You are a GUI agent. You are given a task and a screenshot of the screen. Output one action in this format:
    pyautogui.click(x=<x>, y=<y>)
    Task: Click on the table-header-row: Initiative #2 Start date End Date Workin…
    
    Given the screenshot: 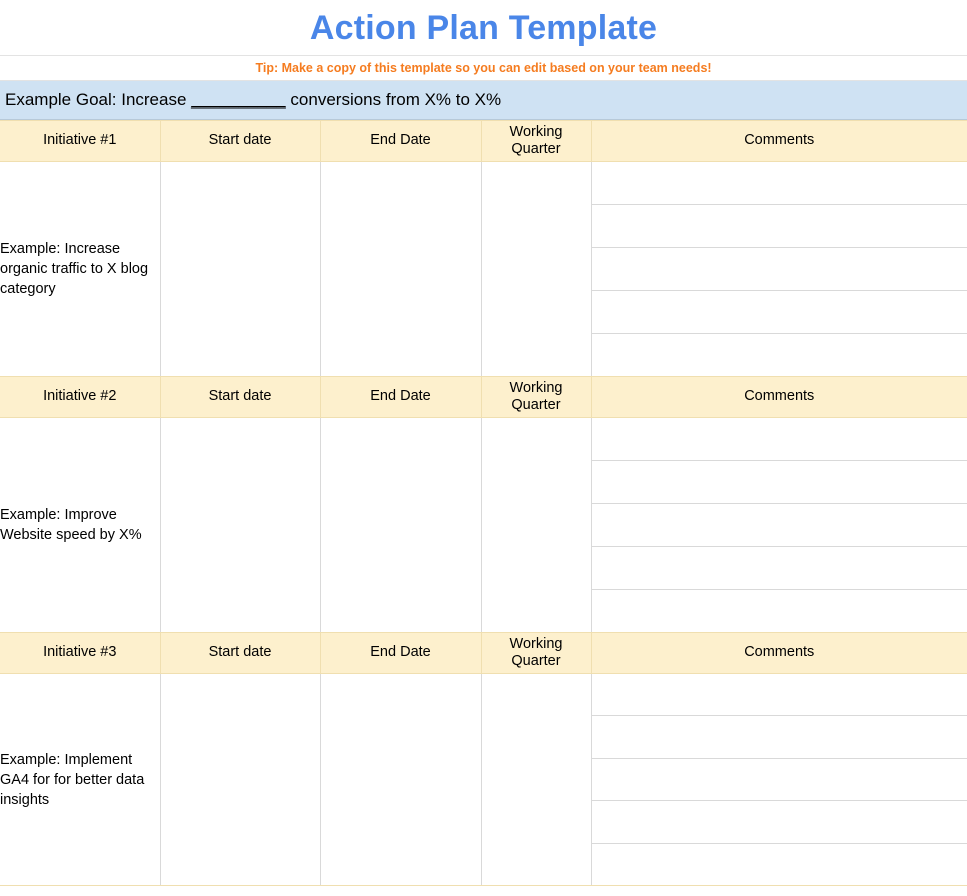 What is the action you would take?
    pyautogui.click(x=483, y=397)
    